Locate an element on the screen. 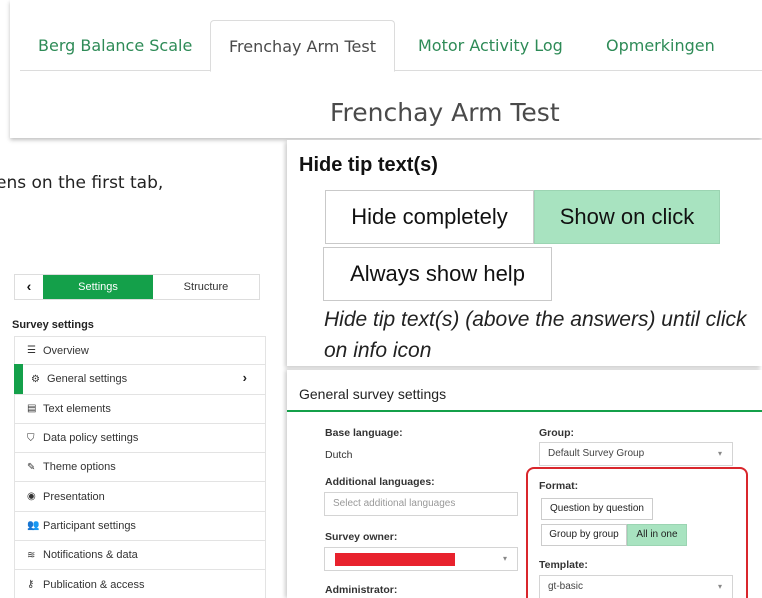 The width and height of the screenshot is (762, 598). sidebar-item-label: Overview is located at coordinates (66, 350).